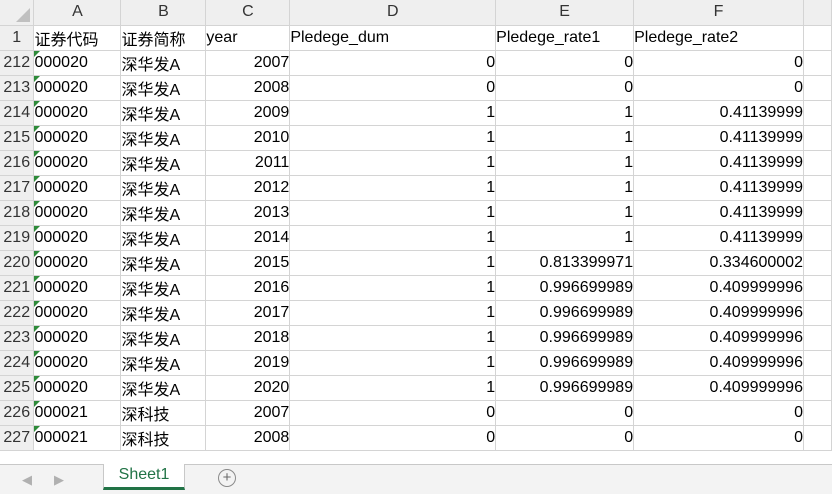 This screenshot has width=832, height=494. Describe the element at coordinates (718, 38) in the screenshot. I see `cell-f1: Pledege_rate2` at that location.